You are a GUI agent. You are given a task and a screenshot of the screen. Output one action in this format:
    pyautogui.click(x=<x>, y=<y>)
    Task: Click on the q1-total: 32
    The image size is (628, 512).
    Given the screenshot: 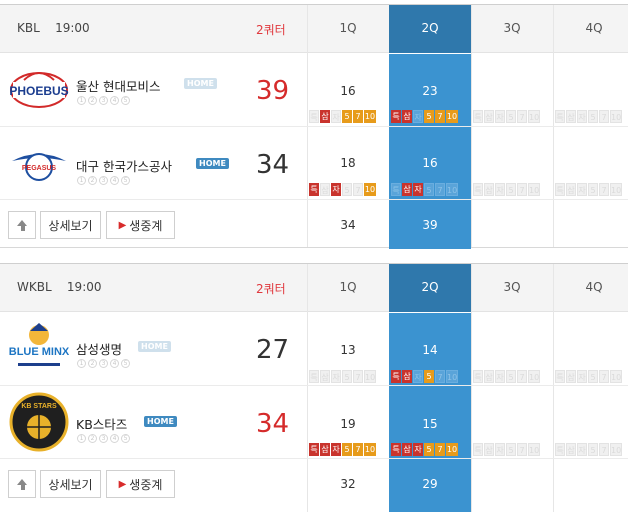 What is the action you would take?
    pyautogui.click(x=348, y=484)
    